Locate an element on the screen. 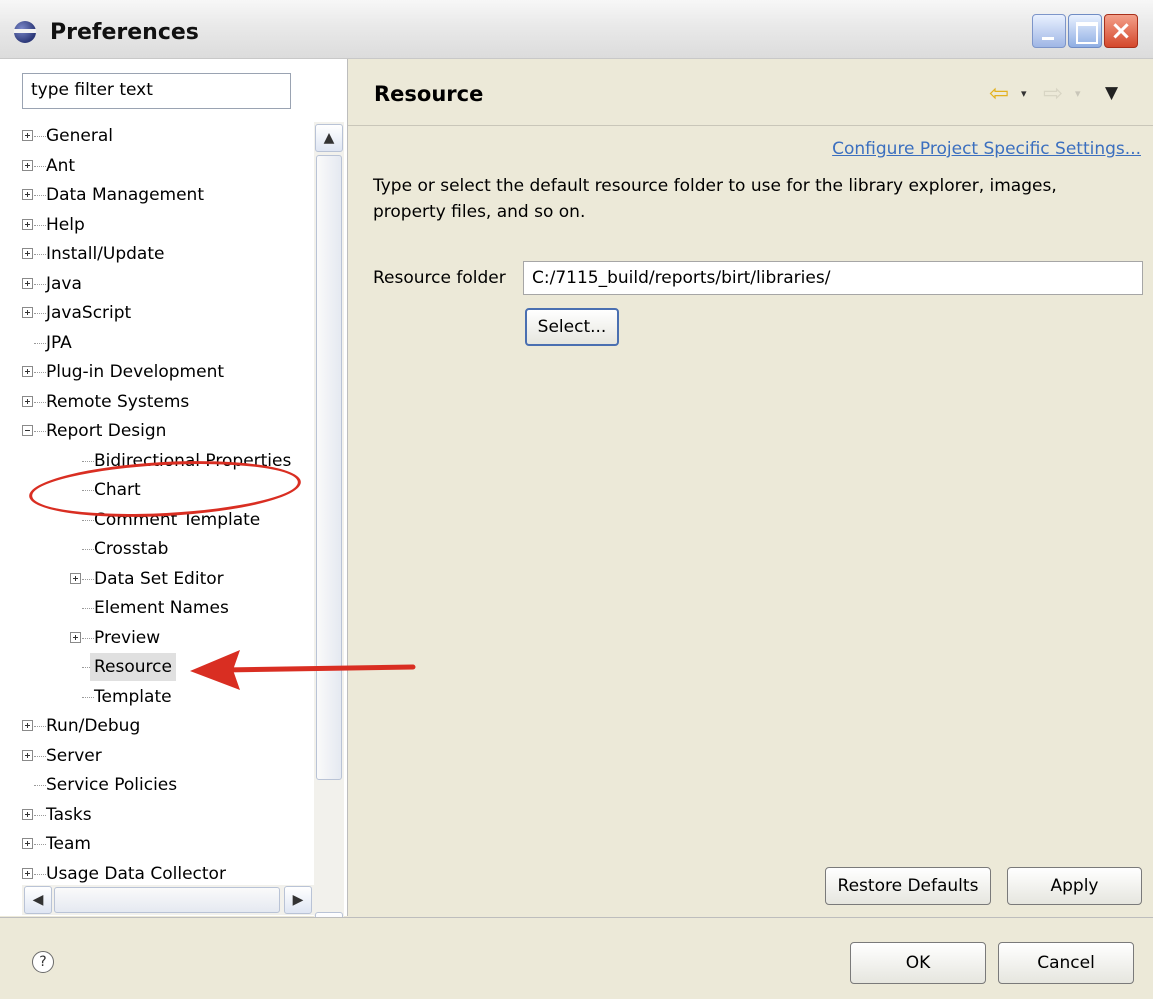  tree-item: General is located at coordinates (168, 136).